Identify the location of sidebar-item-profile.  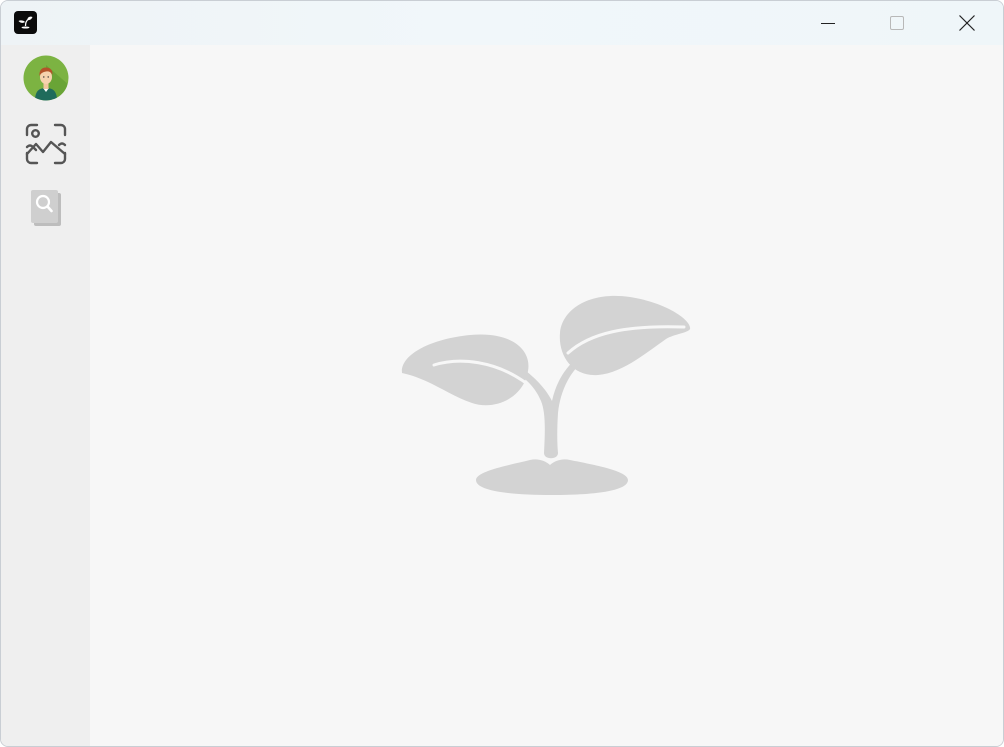
(46, 78).